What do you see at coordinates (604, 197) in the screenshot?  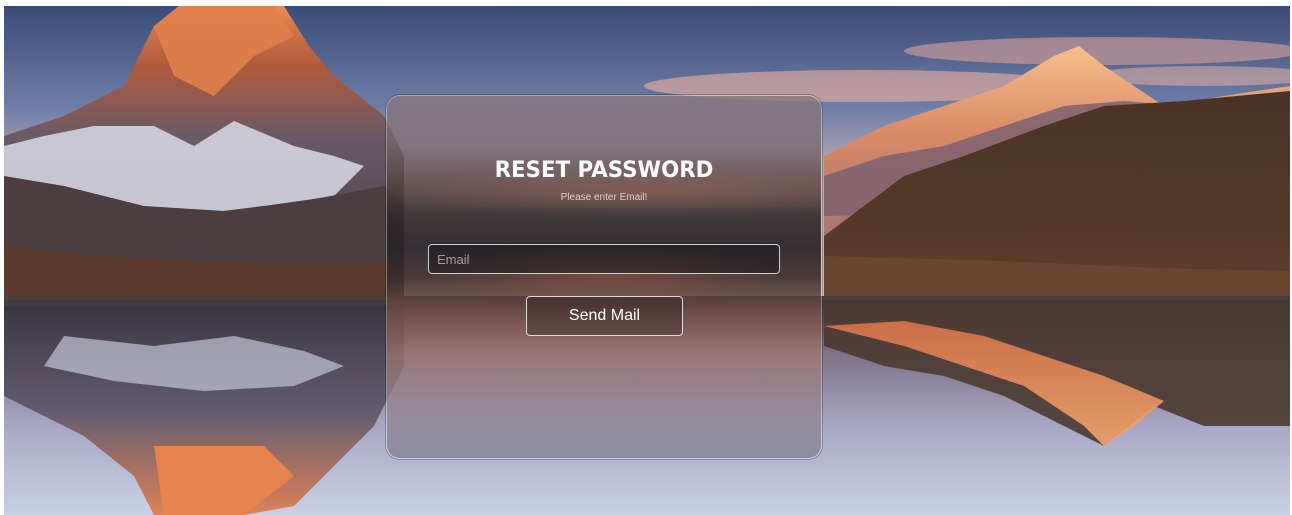 I see `page-subtitle: Please enter Email!` at bounding box center [604, 197].